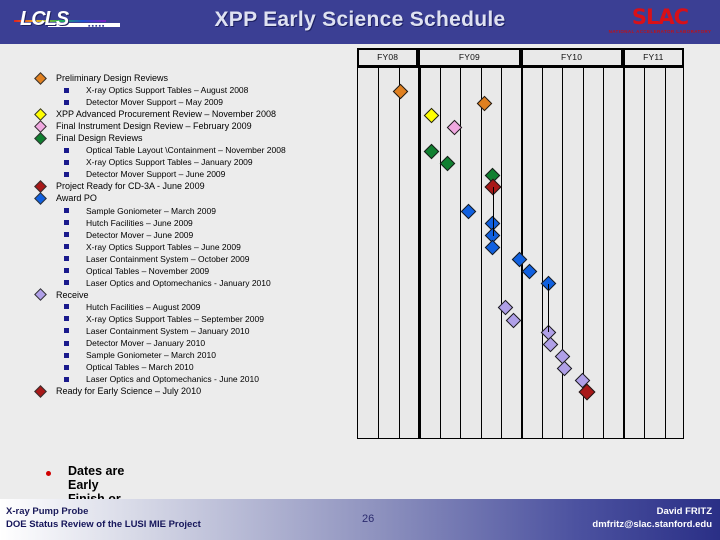 The image size is (720, 540). Describe the element at coordinates (193, 174) in the screenshot. I see `subtask-row: Detector Mover Support – June 2009` at that location.